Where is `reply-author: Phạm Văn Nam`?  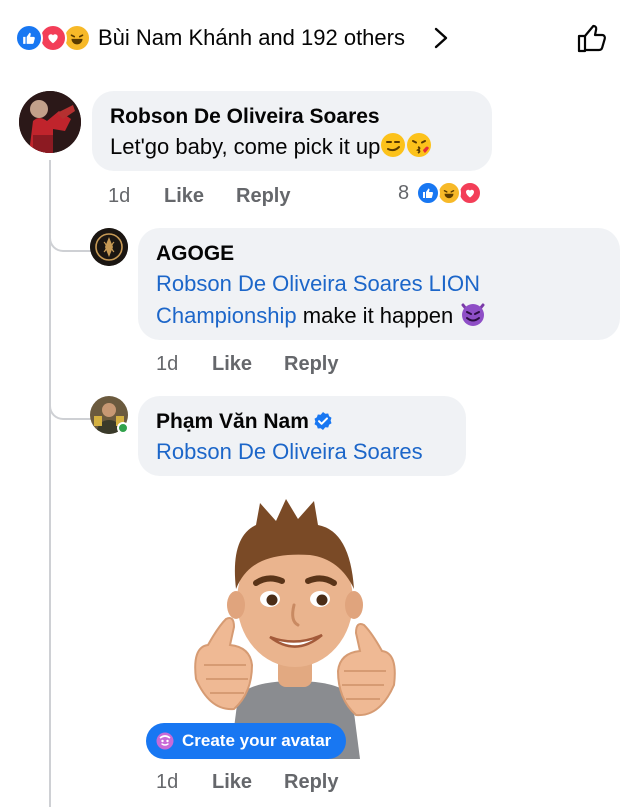
reply-author: Phạm Văn Nam is located at coordinates (302, 422).